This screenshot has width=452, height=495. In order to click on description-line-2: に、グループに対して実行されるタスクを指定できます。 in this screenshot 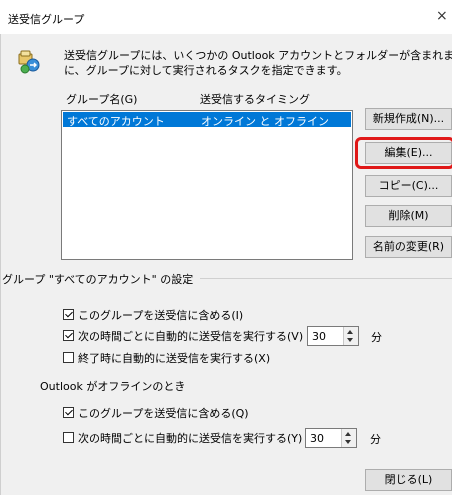, I will do `click(206, 70)`.